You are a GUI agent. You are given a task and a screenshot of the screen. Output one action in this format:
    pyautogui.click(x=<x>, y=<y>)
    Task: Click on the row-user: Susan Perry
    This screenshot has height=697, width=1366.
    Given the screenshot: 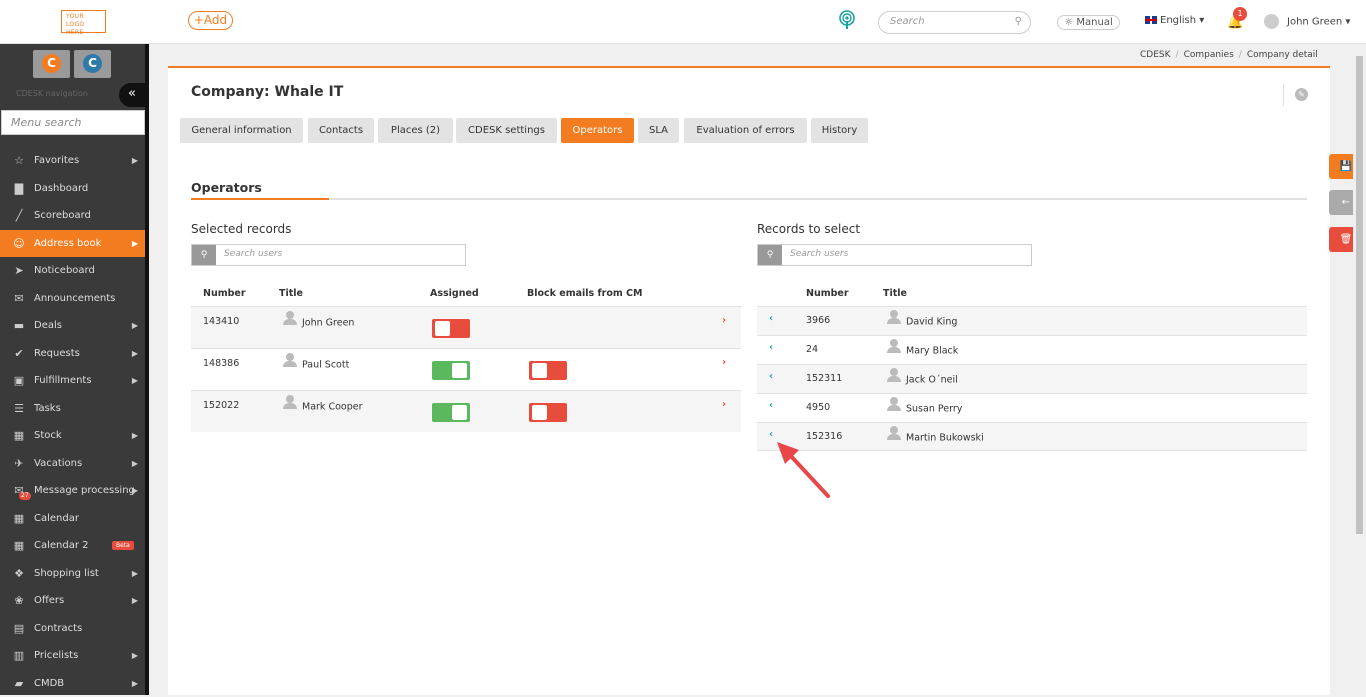 What is the action you would take?
    pyautogui.click(x=924, y=409)
    